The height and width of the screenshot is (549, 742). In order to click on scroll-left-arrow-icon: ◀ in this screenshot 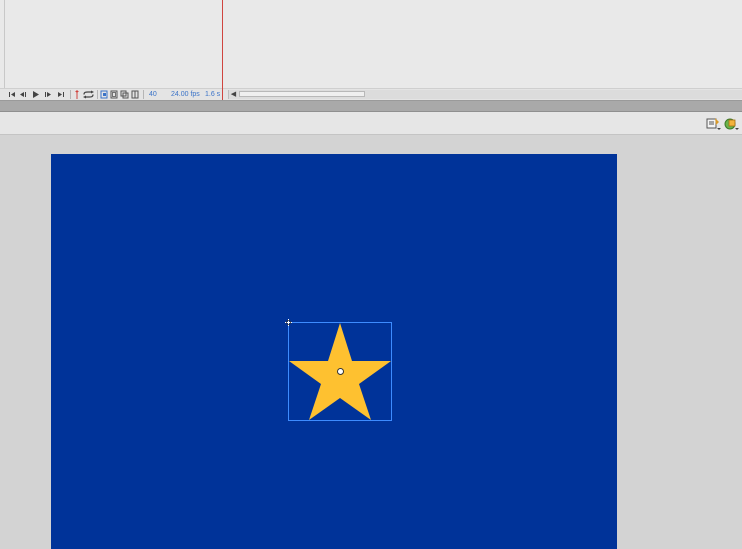, I will do `click(233, 94)`.